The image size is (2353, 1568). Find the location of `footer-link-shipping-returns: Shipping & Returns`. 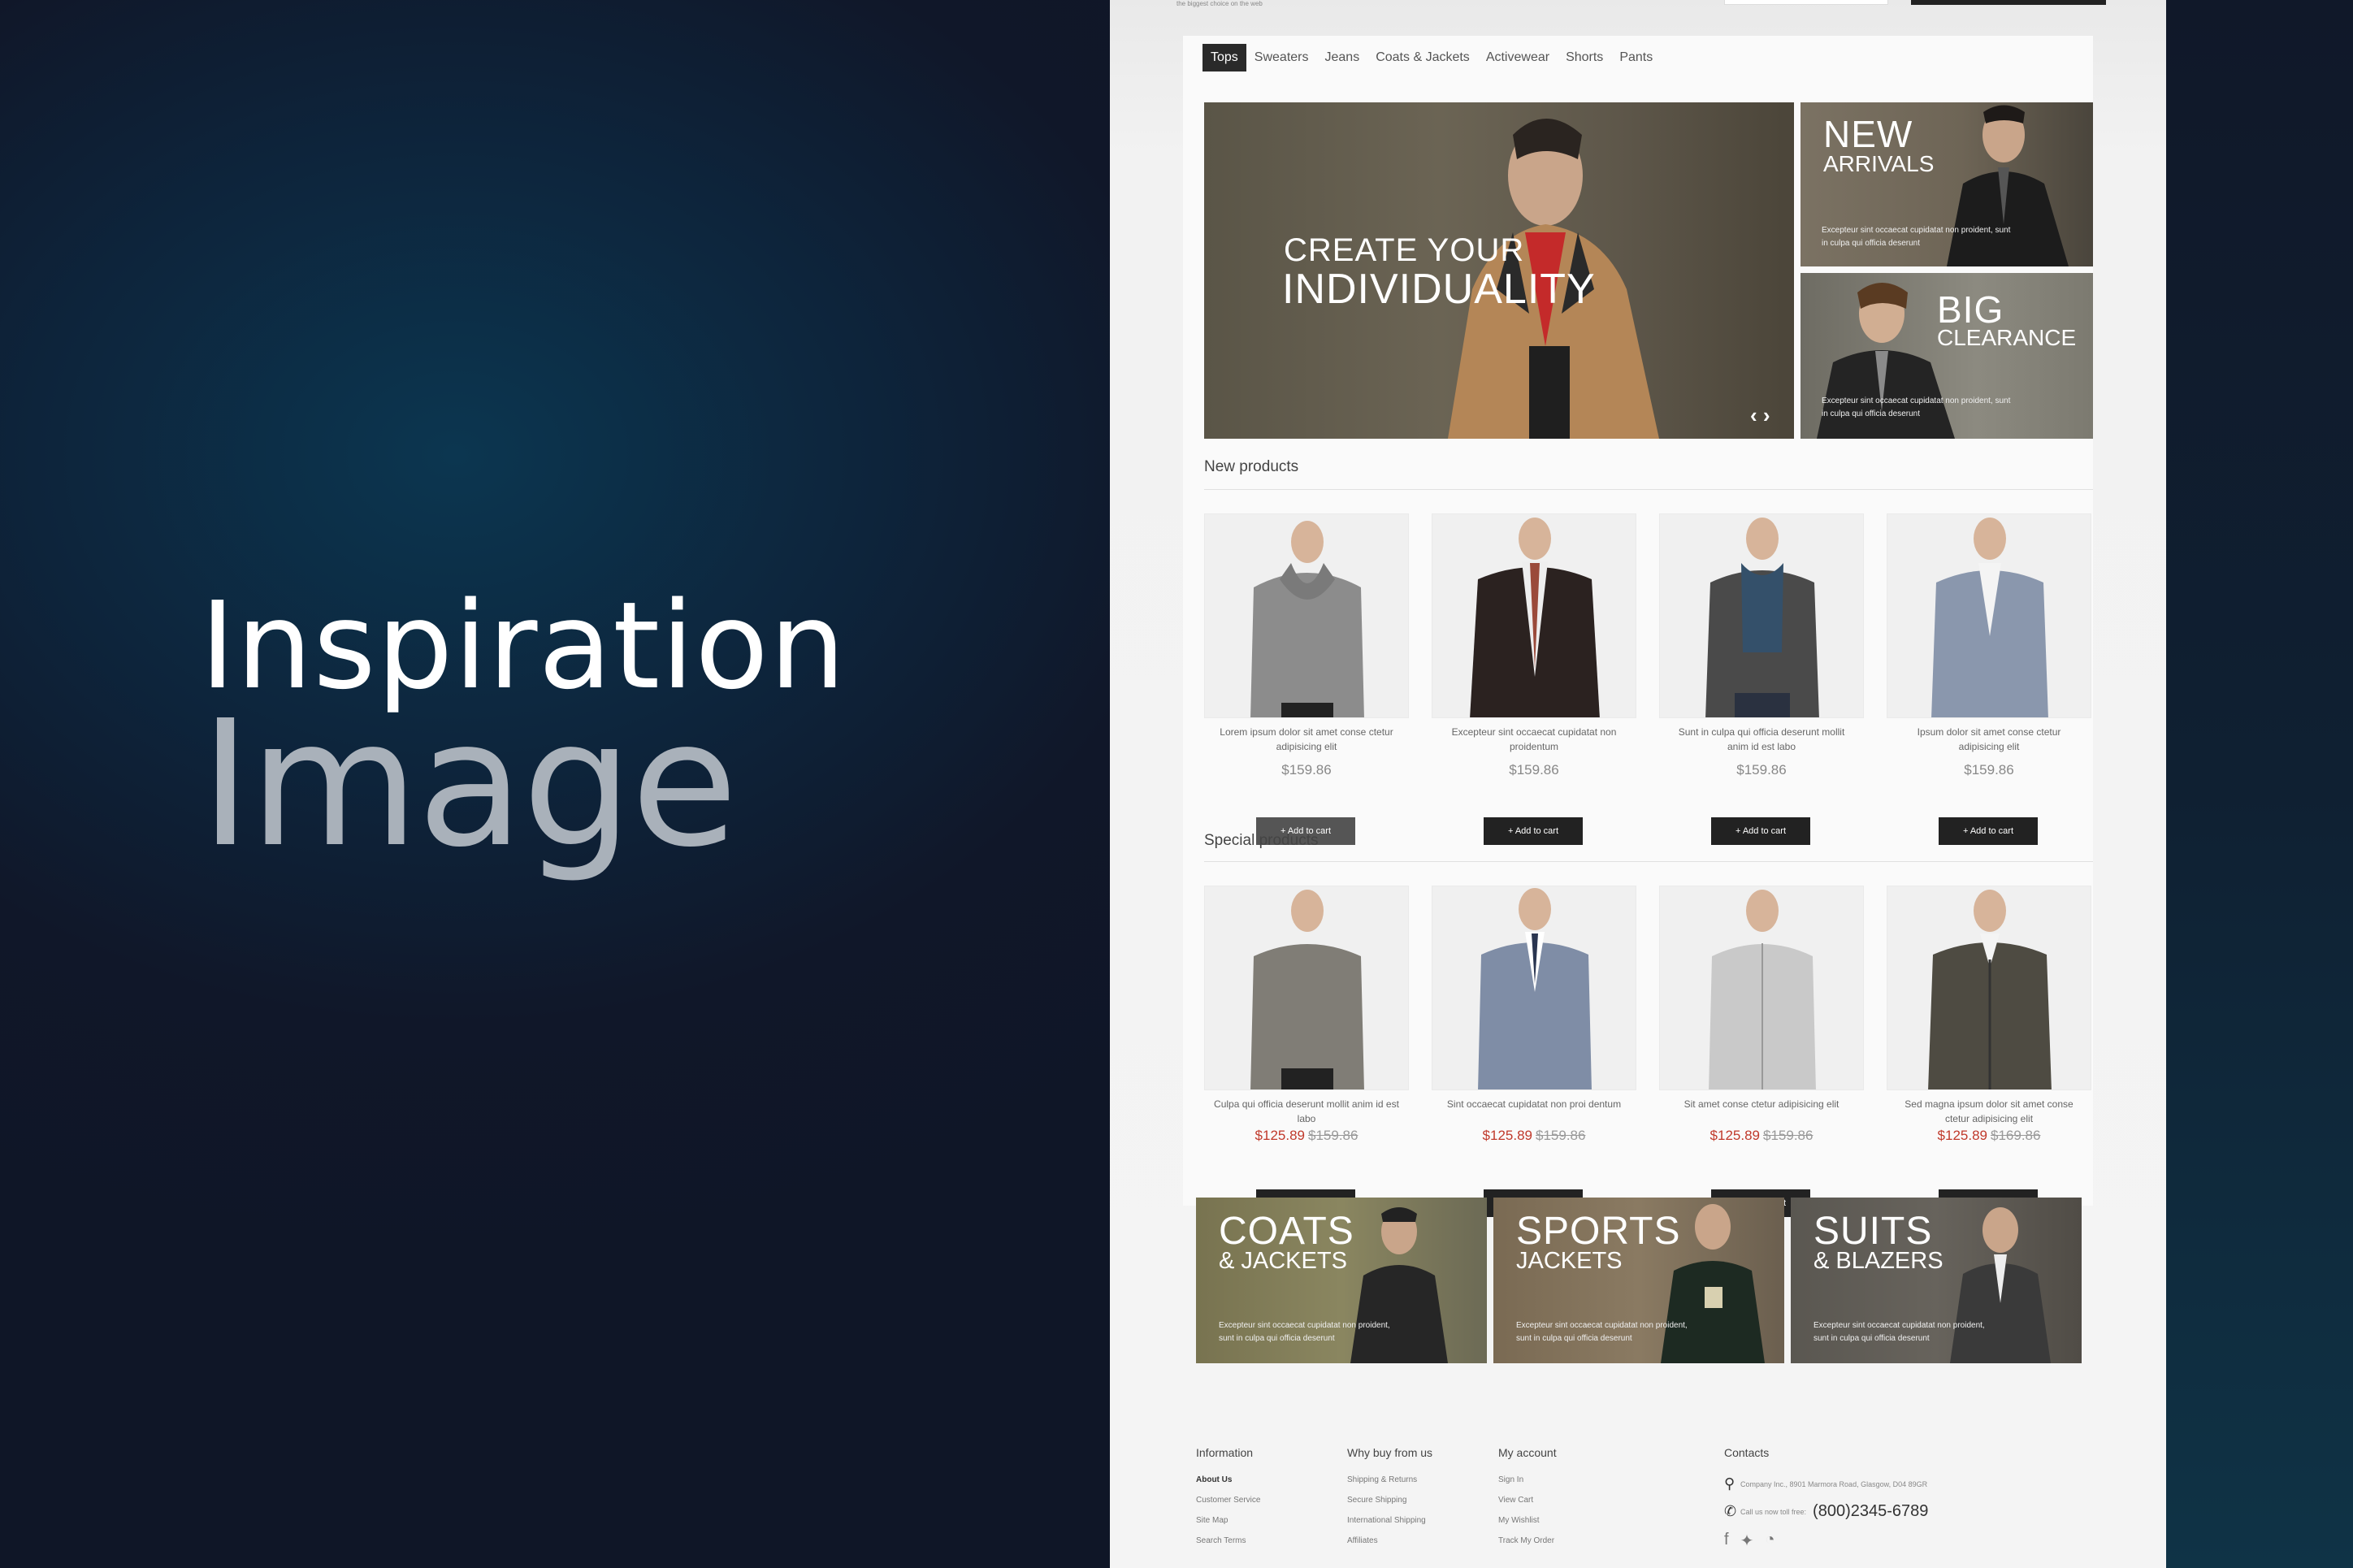

footer-link-shipping-returns: Shipping & Returns is located at coordinates (1389, 1479).